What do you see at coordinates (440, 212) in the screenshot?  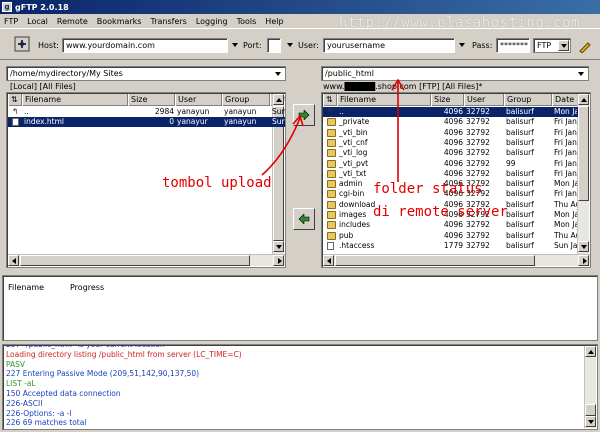 I see `annotation-remote-server: di remote server` at bounding box center [440, 212].